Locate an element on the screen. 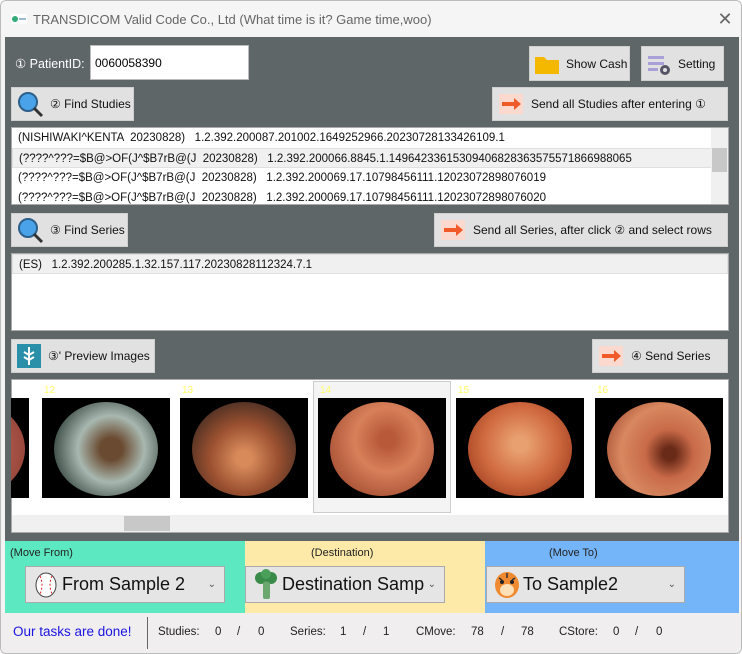 The height and width of the screenshot is (654, 742). patient-id-label: ① PatientID: is located at coordinates (50, 64).